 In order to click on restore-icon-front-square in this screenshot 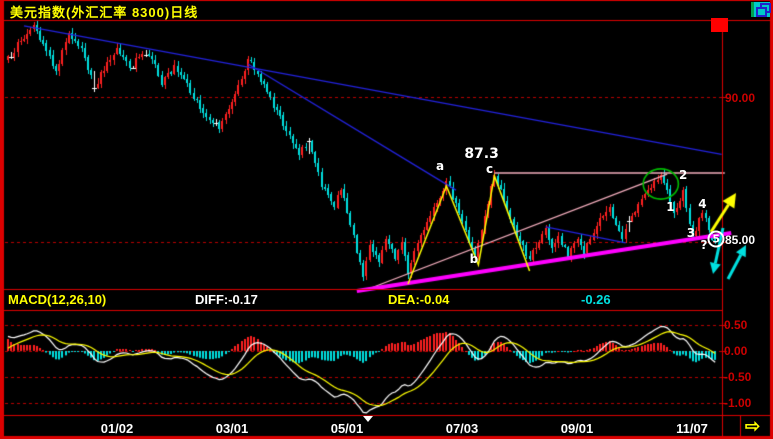, I will do `click(761, 12)`.